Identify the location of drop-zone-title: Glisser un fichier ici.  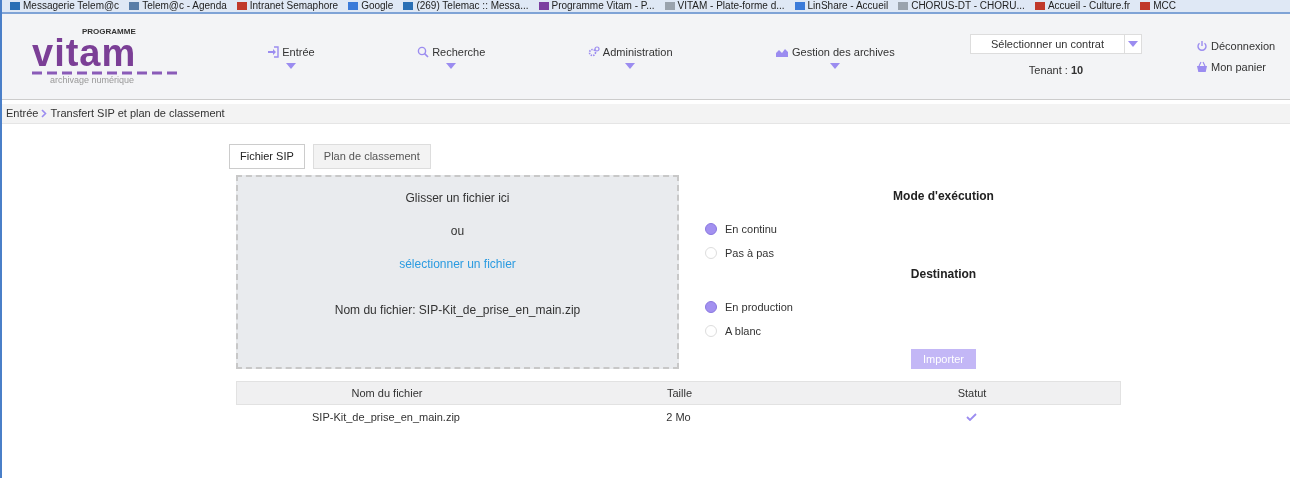
(457, 198).